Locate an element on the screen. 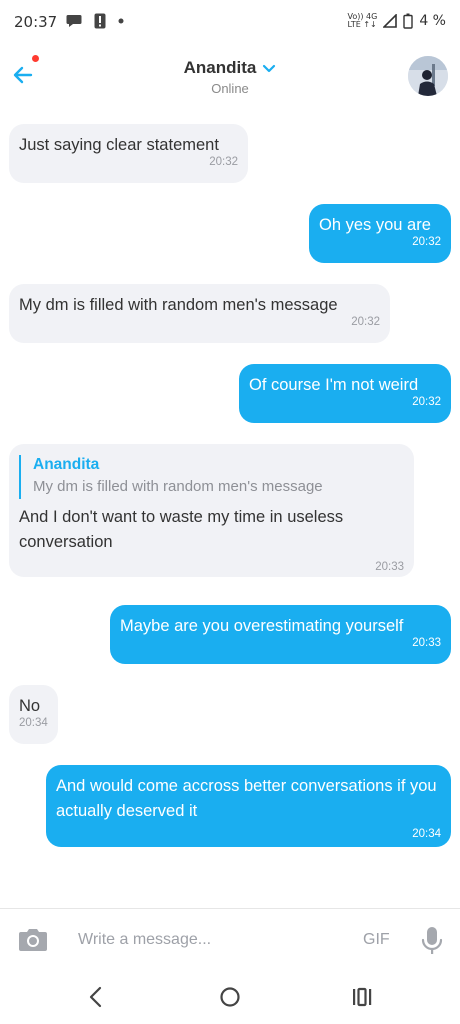  message-bubble-incoming: No 20:34 is located at coordinates (33, 714).